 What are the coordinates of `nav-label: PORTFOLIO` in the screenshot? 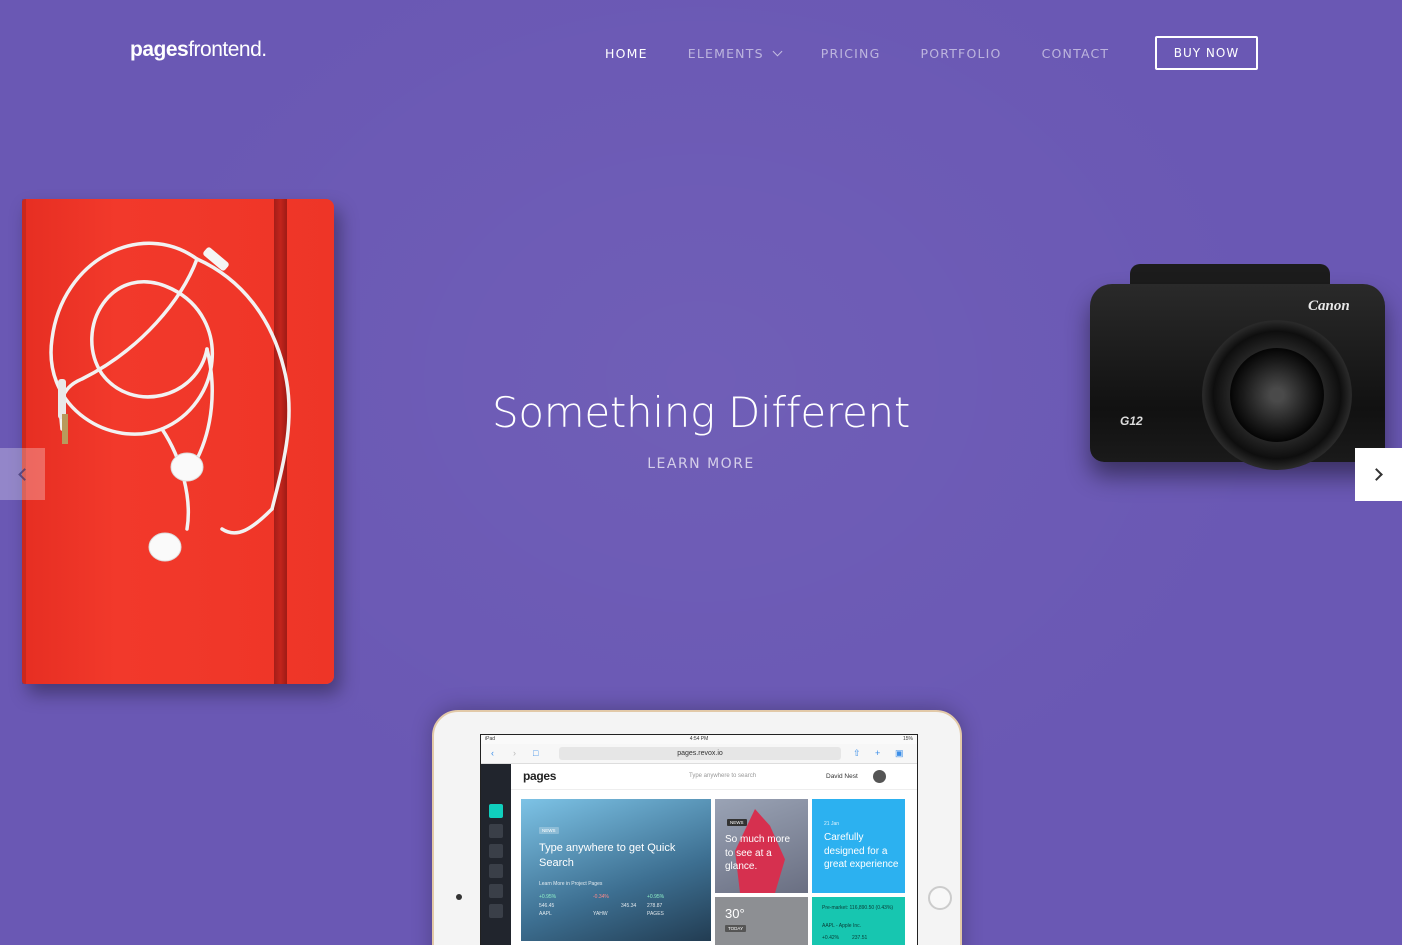 It's located at (961, 53).